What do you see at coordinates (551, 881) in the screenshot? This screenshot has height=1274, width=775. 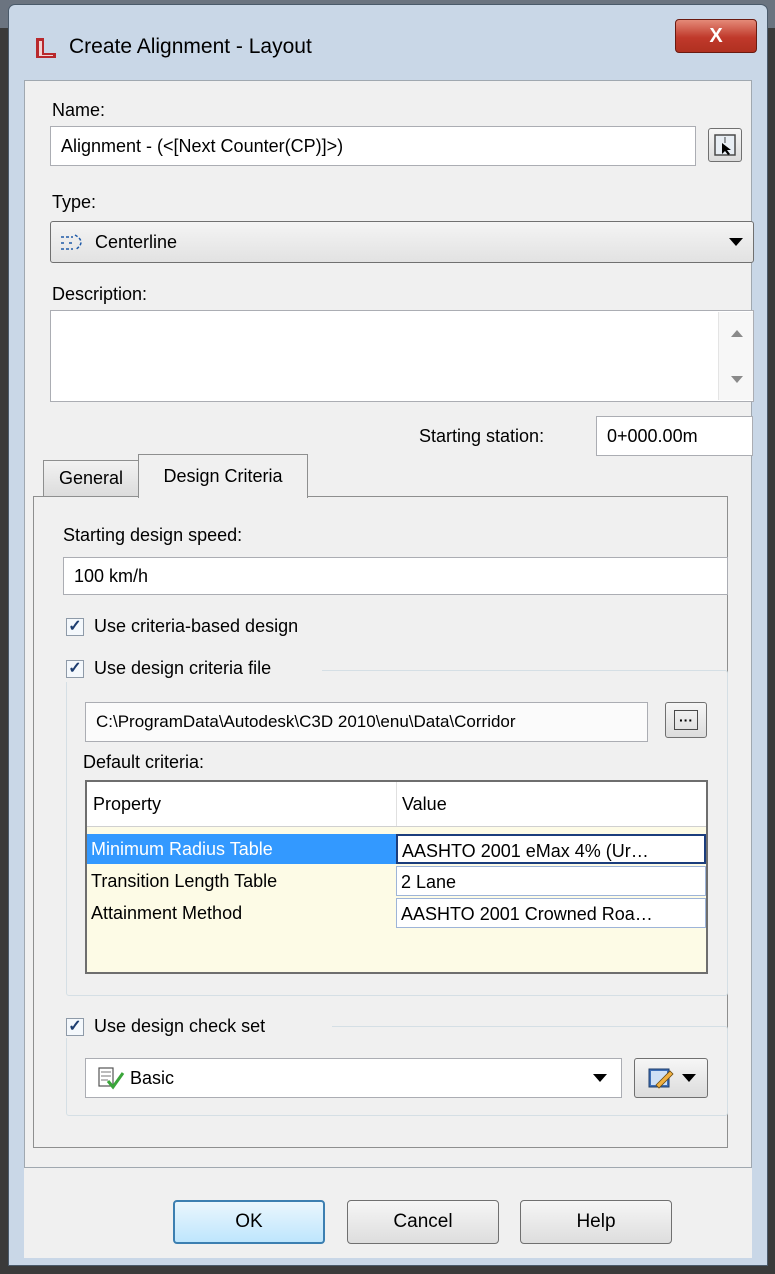 I see `cell-value: 2 Lane` at bounding box center [551, 881].